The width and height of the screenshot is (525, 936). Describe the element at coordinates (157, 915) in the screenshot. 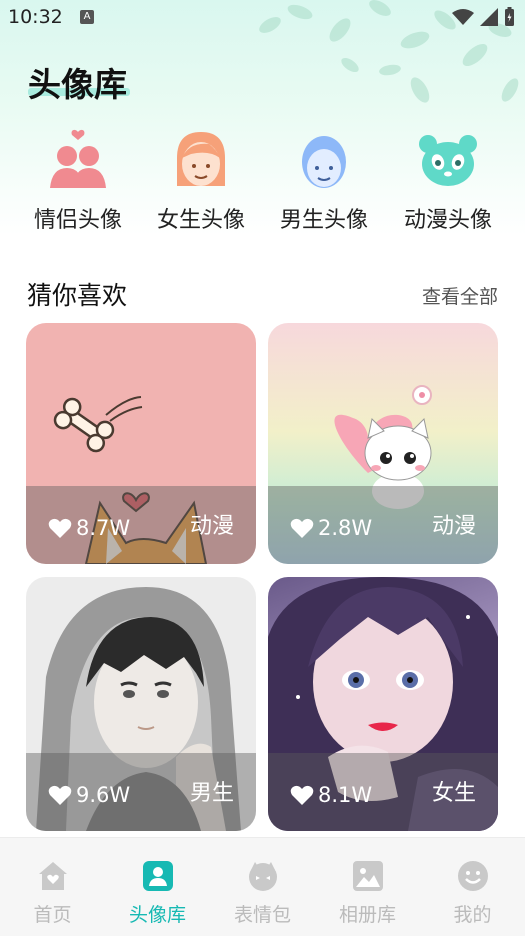

I see `nav-label: 头像库` at that location.